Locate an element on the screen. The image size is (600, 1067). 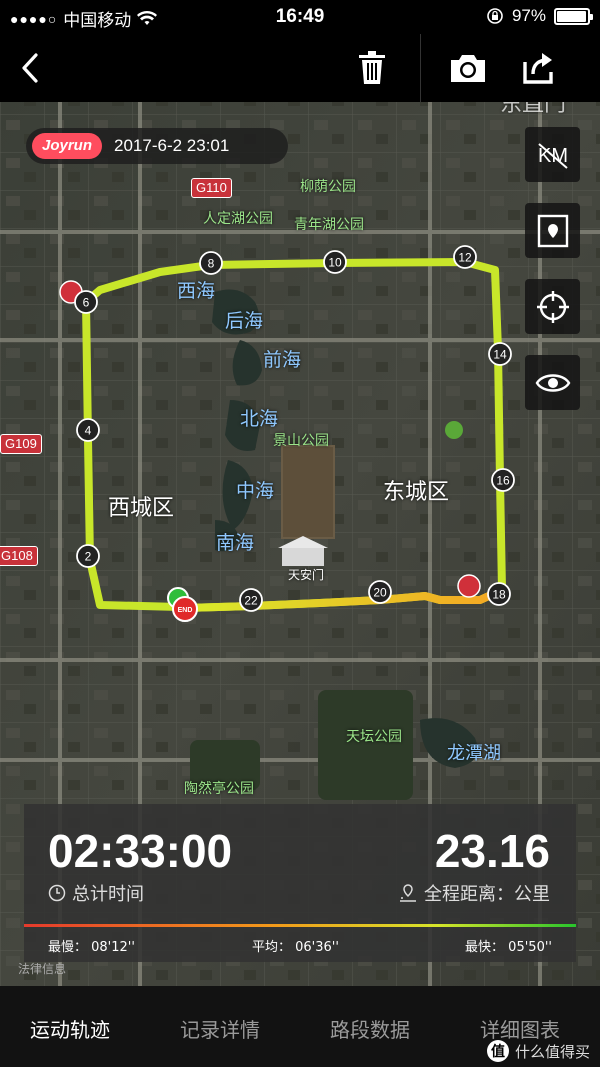
pace-gradient-bar is located at coordinates (300, 925).